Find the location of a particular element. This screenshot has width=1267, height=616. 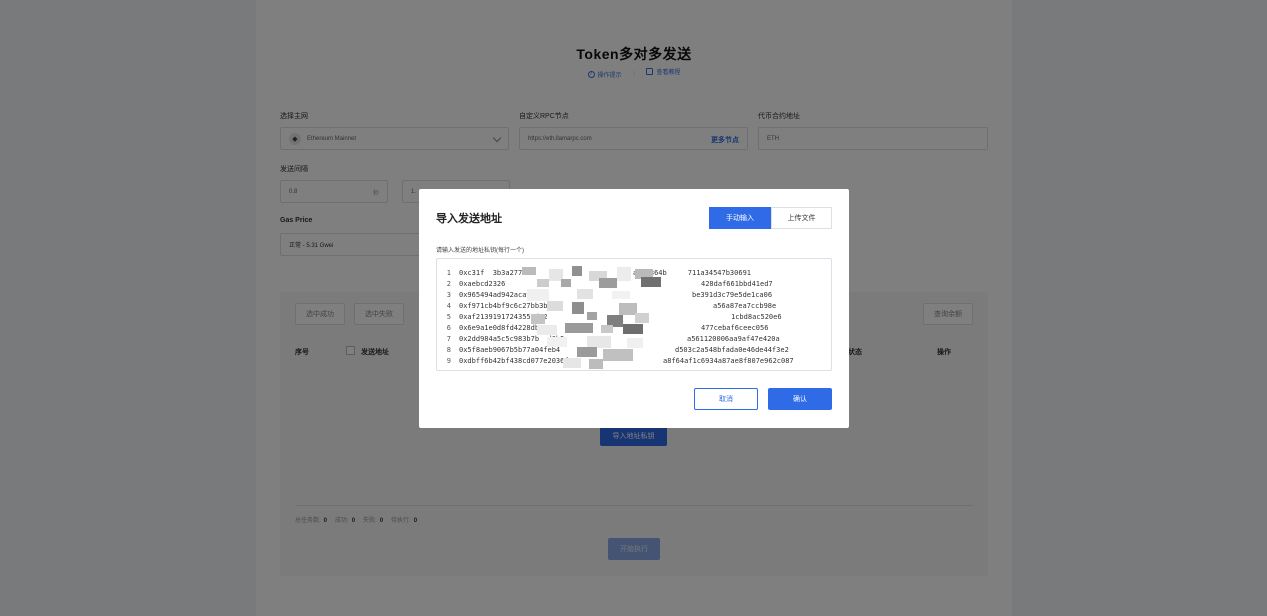

line-text-right: 428daf661bbd41ed7 is located at coordinates (737, 284).